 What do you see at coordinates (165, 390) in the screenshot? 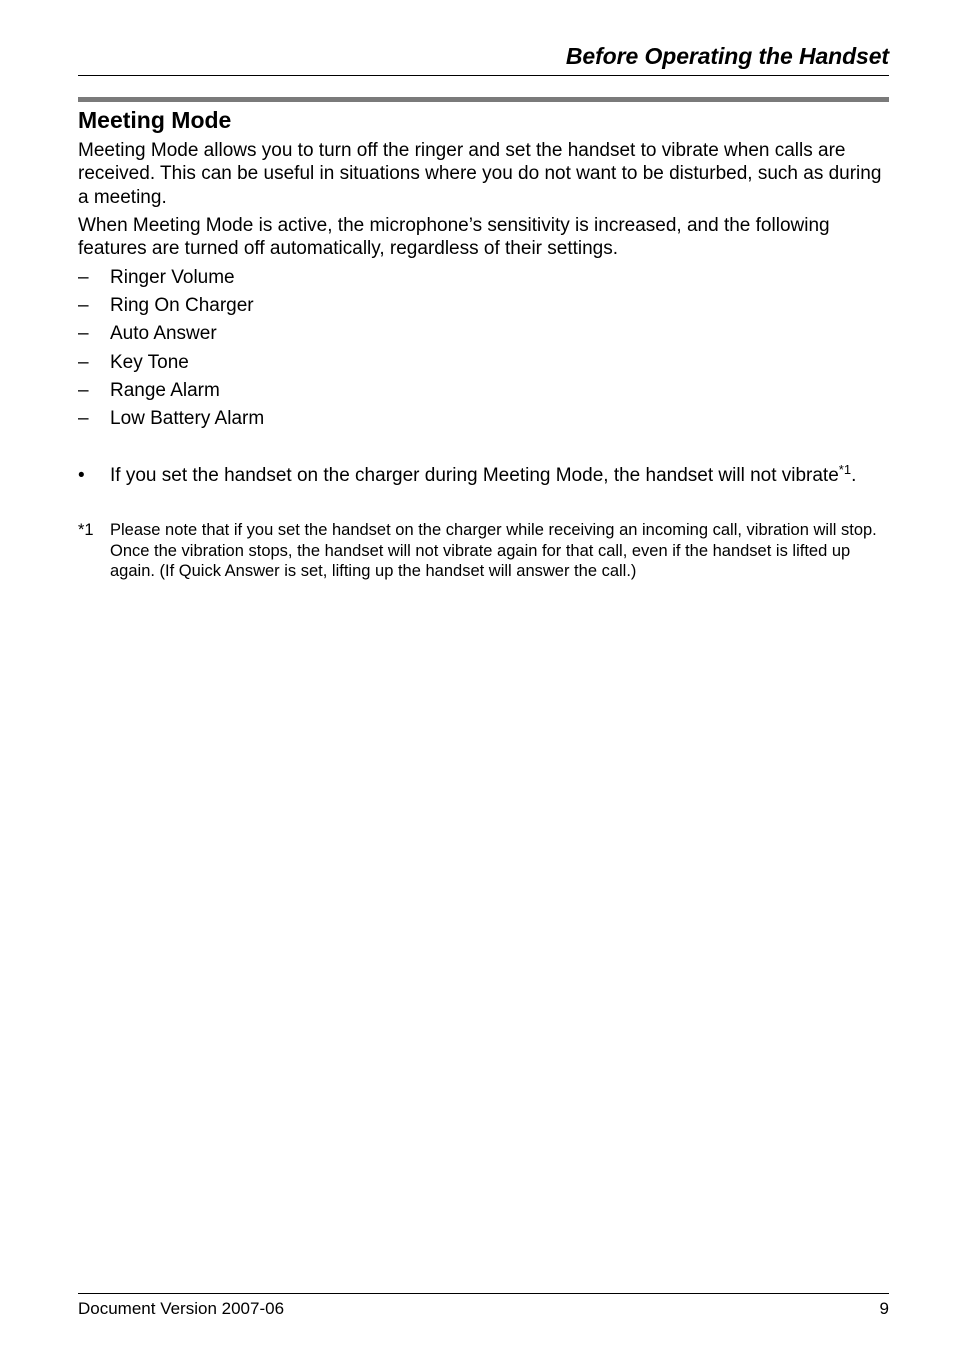
I see `list-item-label: Range Alarm` at bounding box center [165, 390].